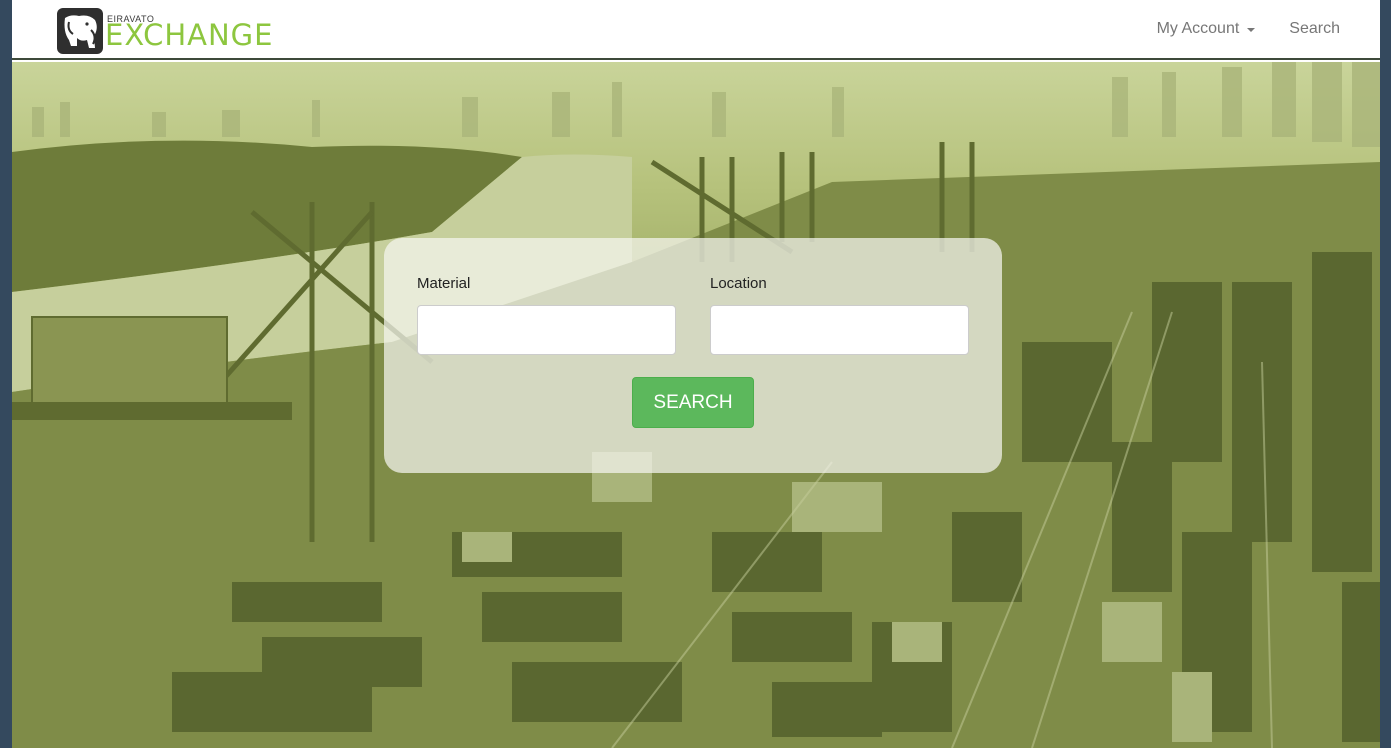 The width and height of the screenshot is (1391, 748). I want to click on nav-menu: My Account Search, so click(1248, 29).